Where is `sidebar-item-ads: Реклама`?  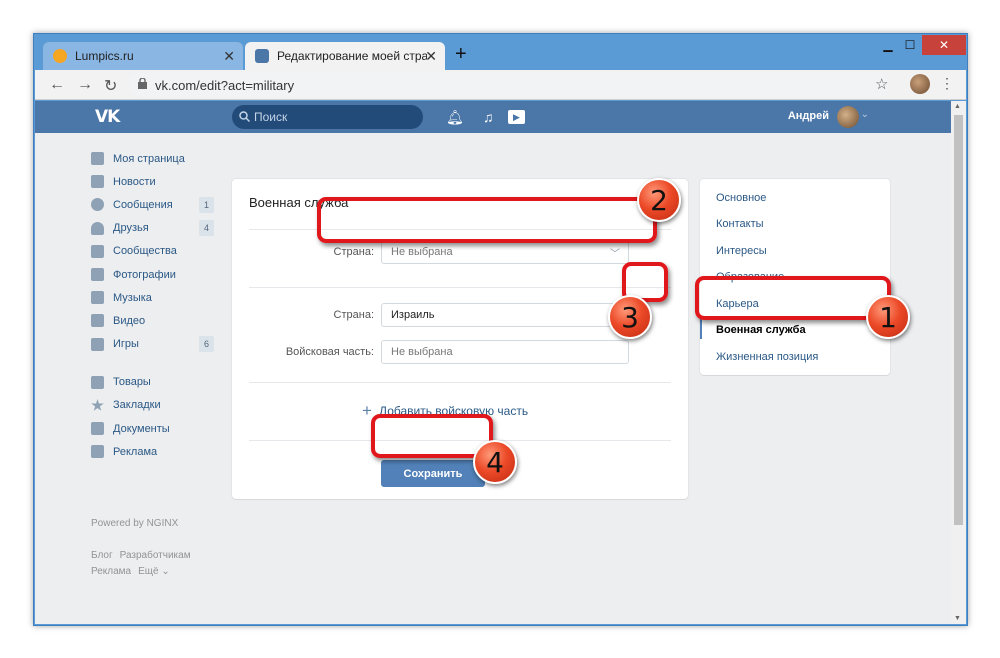 sidebar-item-ads: Реклама is located at coordinates (156, 451).